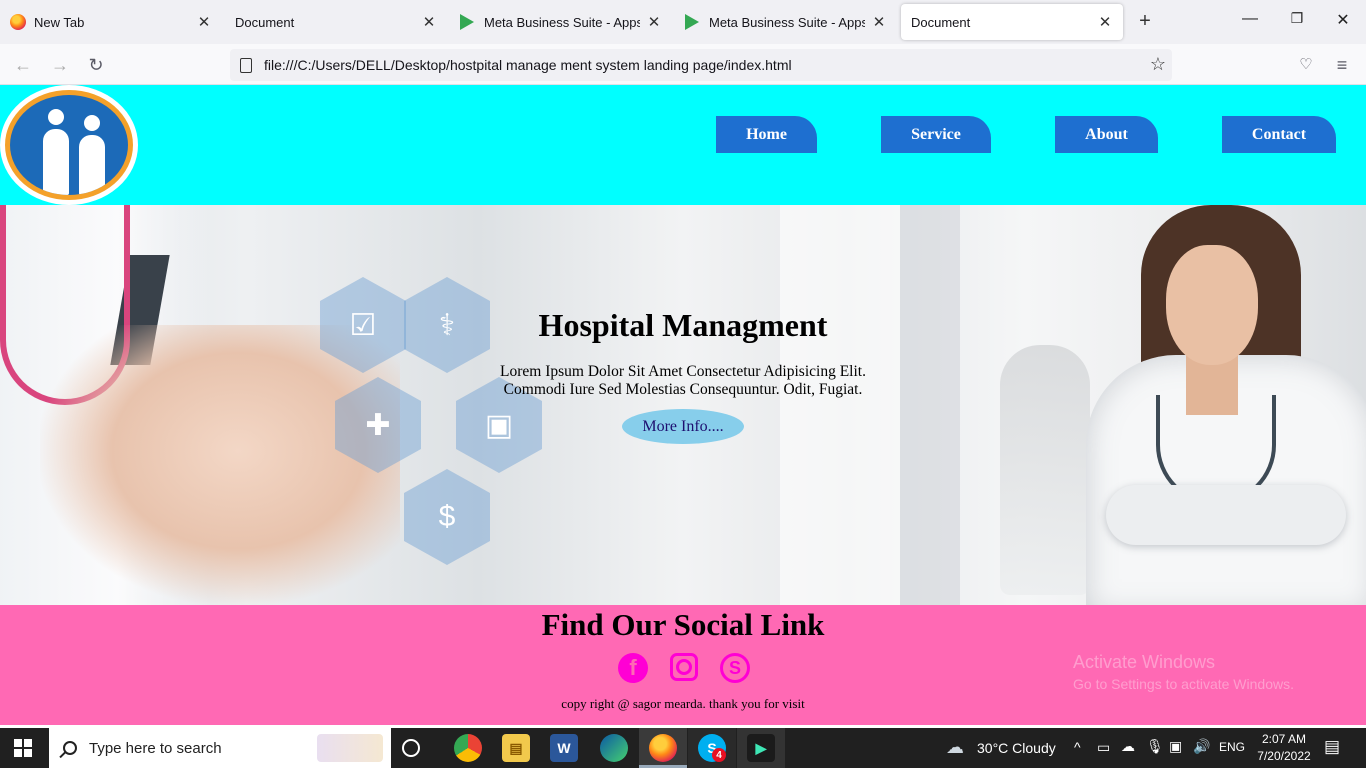 Image resolution: width=1366 pixels, height=768 pixels. Describe the element at coordinates (1279, 134) in the screenshot. I see `nav-contact: Contact` at that location.